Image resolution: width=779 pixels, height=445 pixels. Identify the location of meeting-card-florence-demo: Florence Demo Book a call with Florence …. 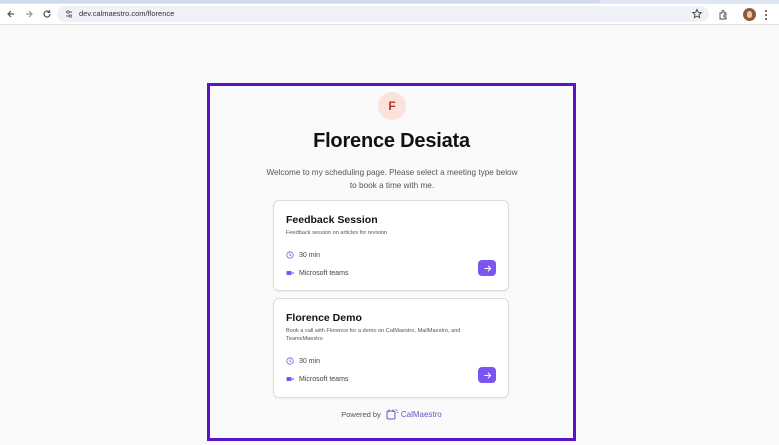
(391, 348).